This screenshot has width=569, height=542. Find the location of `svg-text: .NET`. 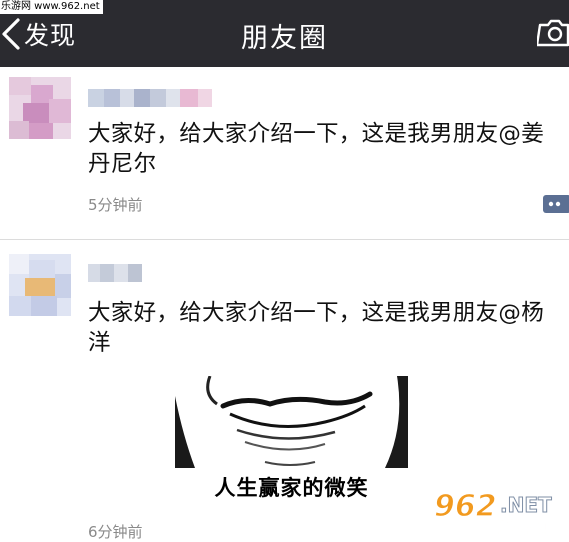

svg-text: .NET is located at coordinates (526, 505).